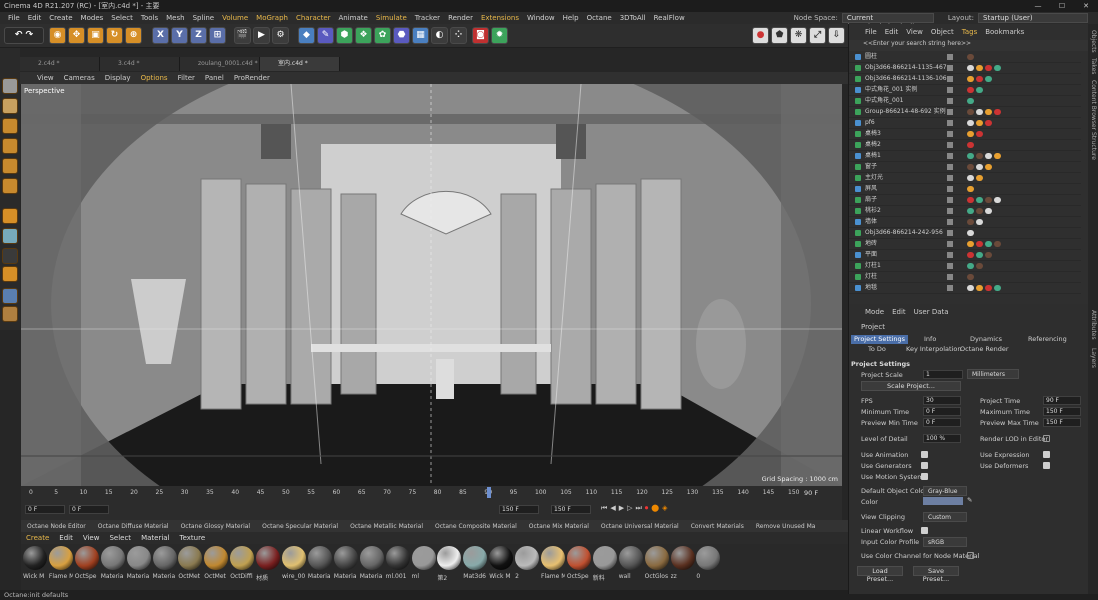 This screenshot has height=600, width=1098. I want to click on go-start-icon: ⏮, so click(604, 508).